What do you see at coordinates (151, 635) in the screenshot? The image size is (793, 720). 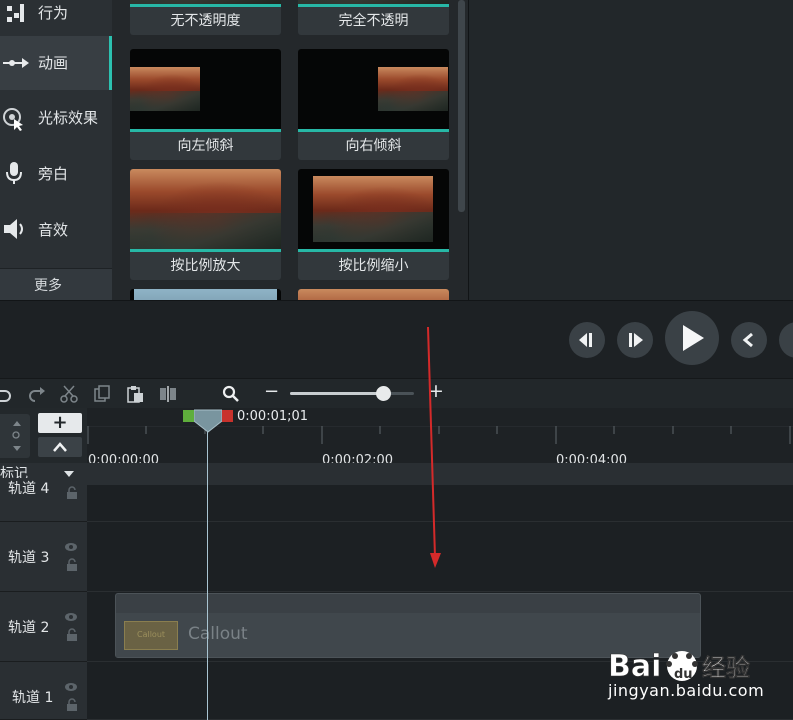 I see `callout-thumbnail: Callout` at bounding box center [151, 635].